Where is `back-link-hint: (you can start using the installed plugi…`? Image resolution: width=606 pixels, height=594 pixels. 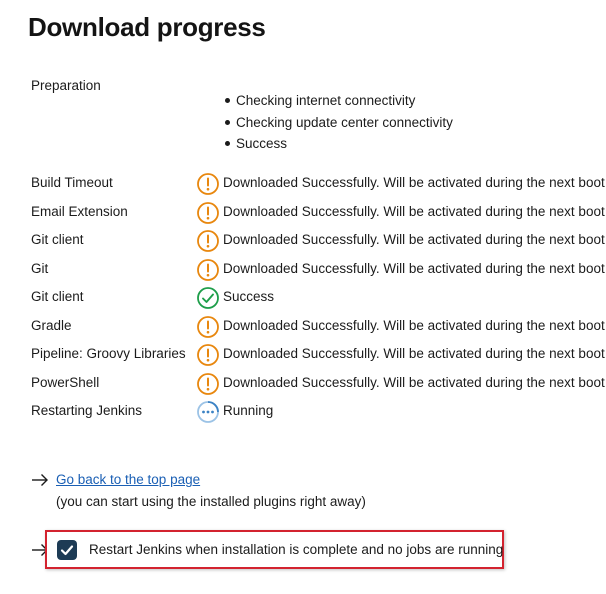
back-link-hint: (you can start using the installed plugi… is located at coordinates (211, 501).